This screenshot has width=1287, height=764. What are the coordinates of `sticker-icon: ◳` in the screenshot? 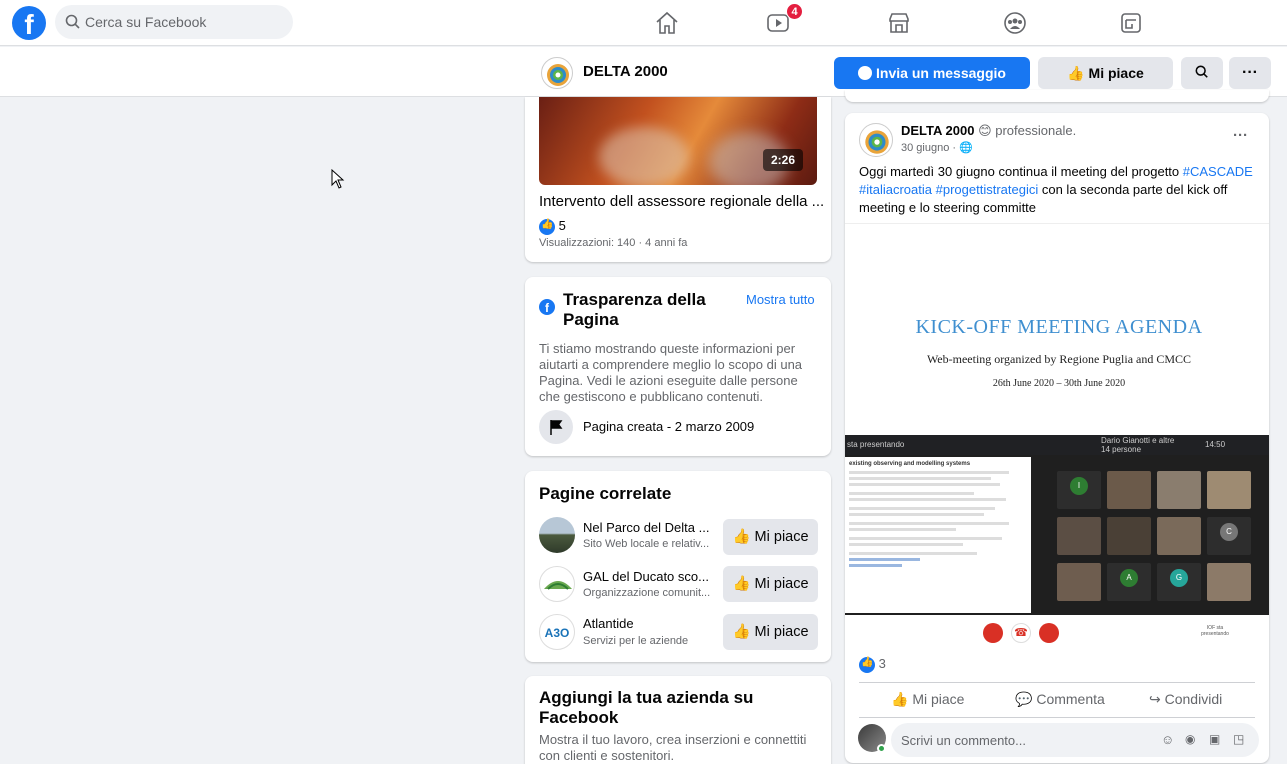 It's located at (1238, 739).